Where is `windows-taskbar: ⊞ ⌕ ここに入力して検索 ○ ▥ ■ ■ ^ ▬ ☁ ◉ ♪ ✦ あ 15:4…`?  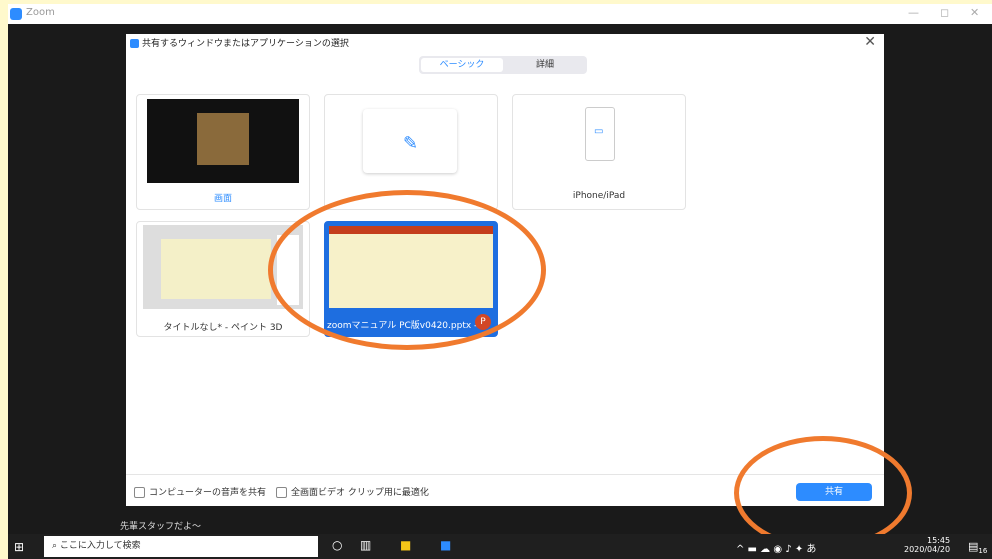 windows-taskbar: ⊞ ⌕ ここに入力して検索 ○ ▥ ■ ■ ^ ▬ ☁ ◉ ♪ ✦ あ 15:4… is located at coordinates (500, 546).